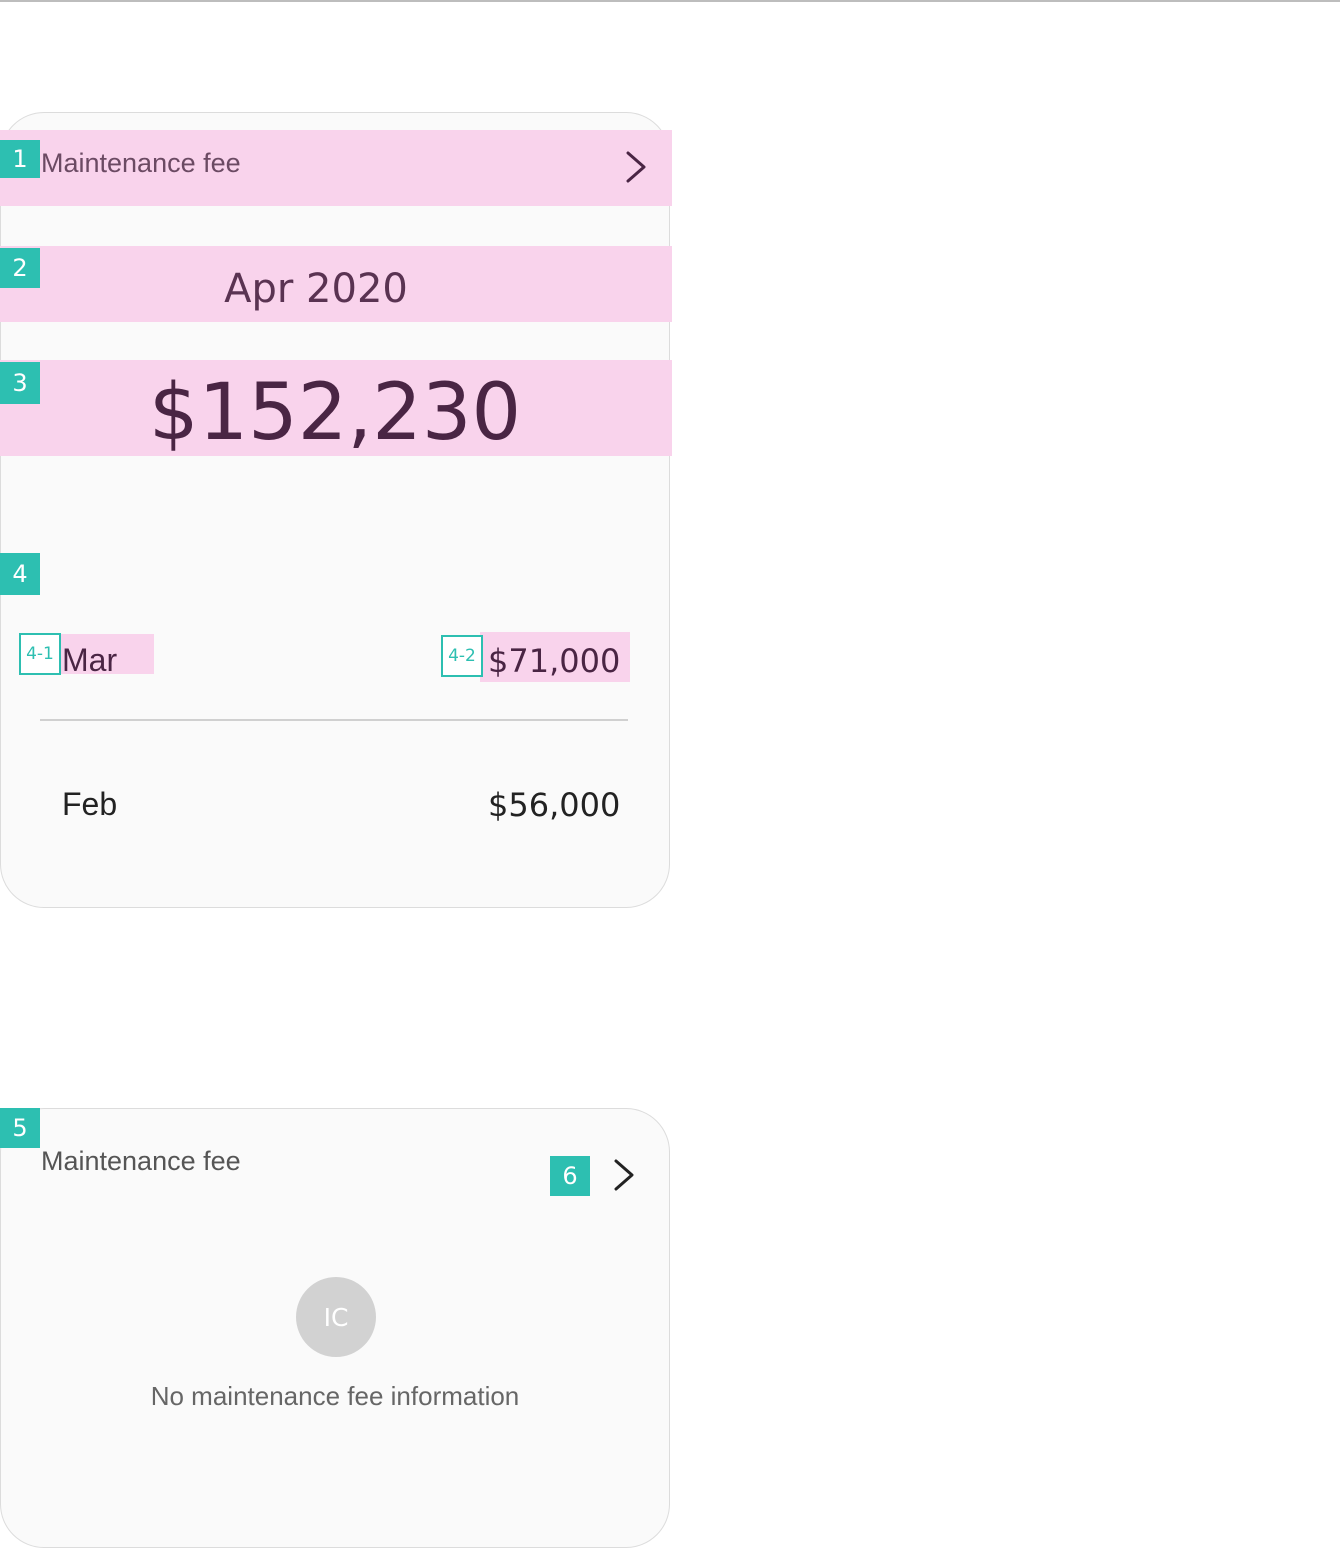 This screenshot has width=1340, height=1548. I want to click on history-divider, so click(334, 720).